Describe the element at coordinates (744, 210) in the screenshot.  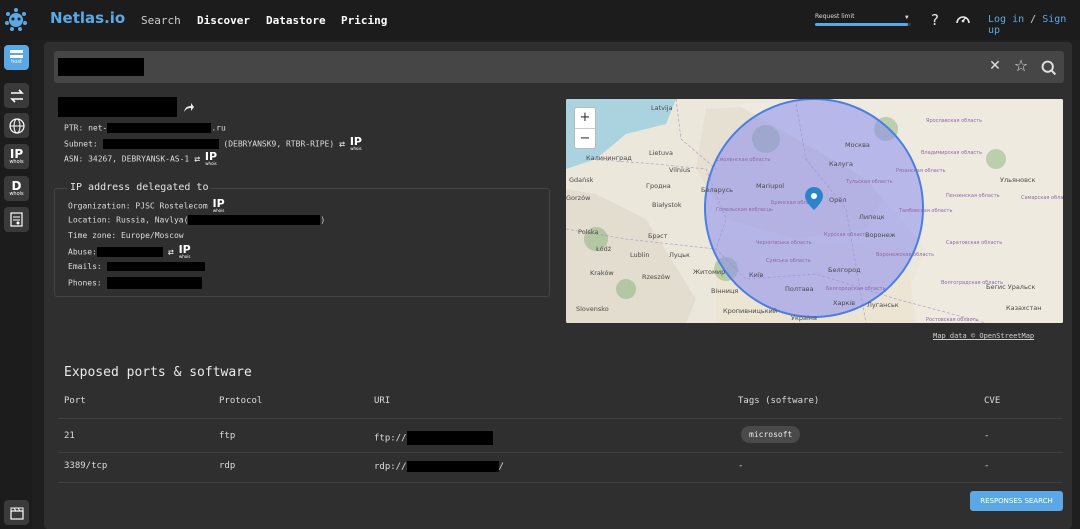
I see `svg-text: Гомельская вобласць` at that location.